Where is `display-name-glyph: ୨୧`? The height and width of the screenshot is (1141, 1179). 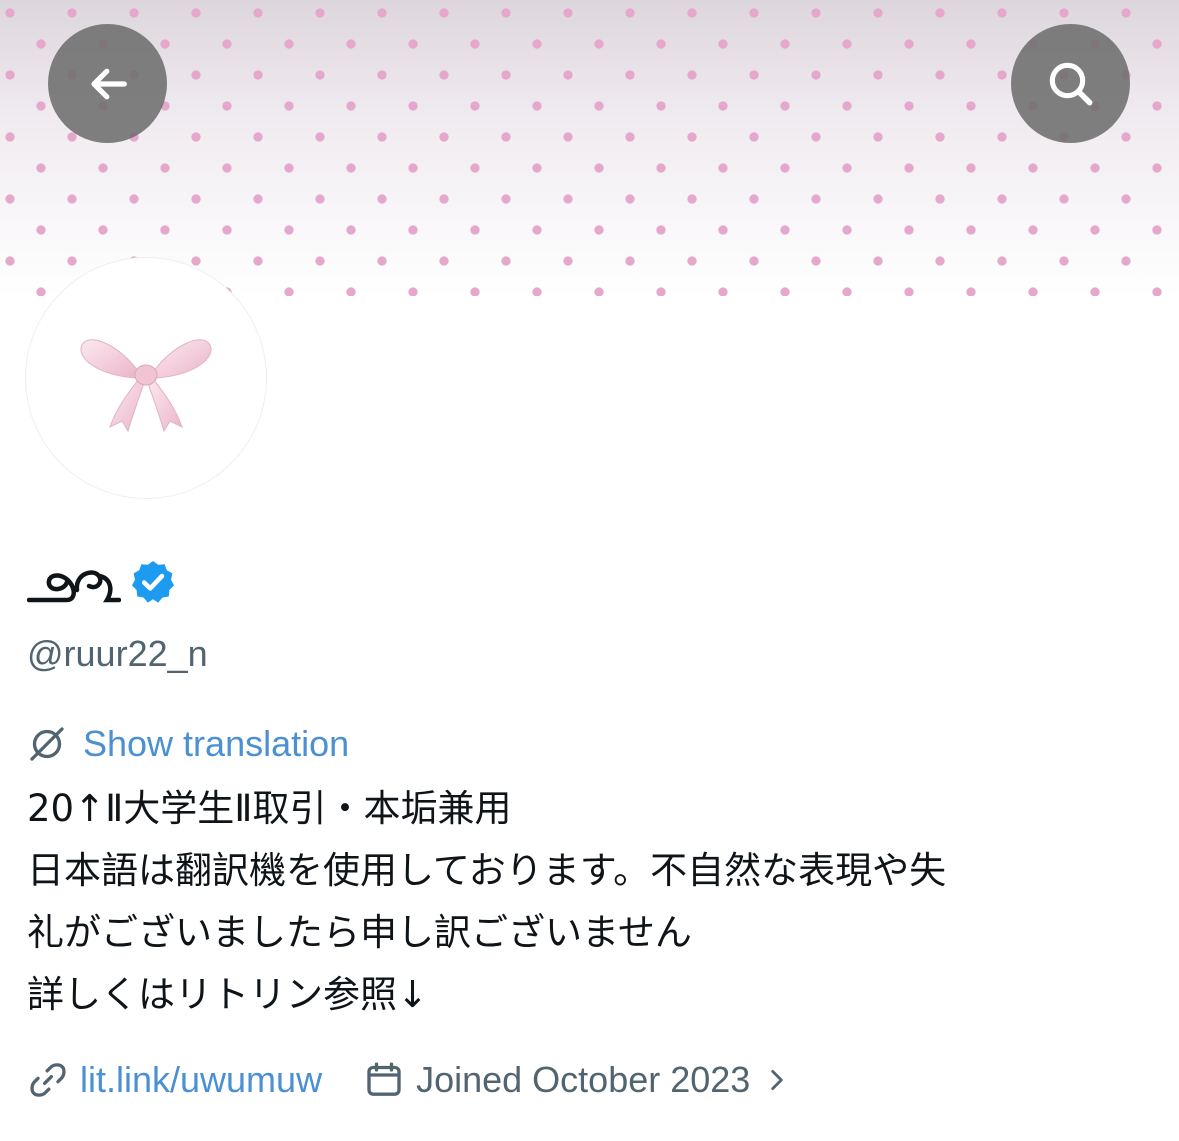
display-name-glyph: ୨୧ is located at coordinates (74, 586).